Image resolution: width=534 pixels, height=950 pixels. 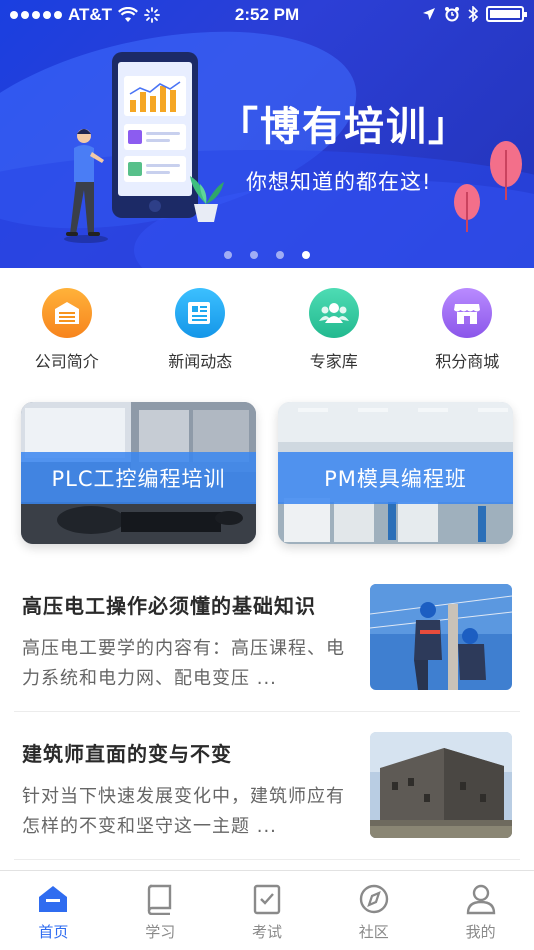 I want to click on tab-label: 我的, so click(x=480, y=932).